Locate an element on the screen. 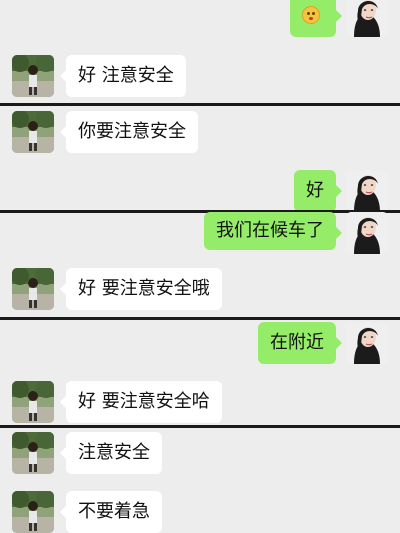 This screenshot has height=533, width=400. message-bubble-incoming: 你要注意安全 is located at coordinates (129, 132).